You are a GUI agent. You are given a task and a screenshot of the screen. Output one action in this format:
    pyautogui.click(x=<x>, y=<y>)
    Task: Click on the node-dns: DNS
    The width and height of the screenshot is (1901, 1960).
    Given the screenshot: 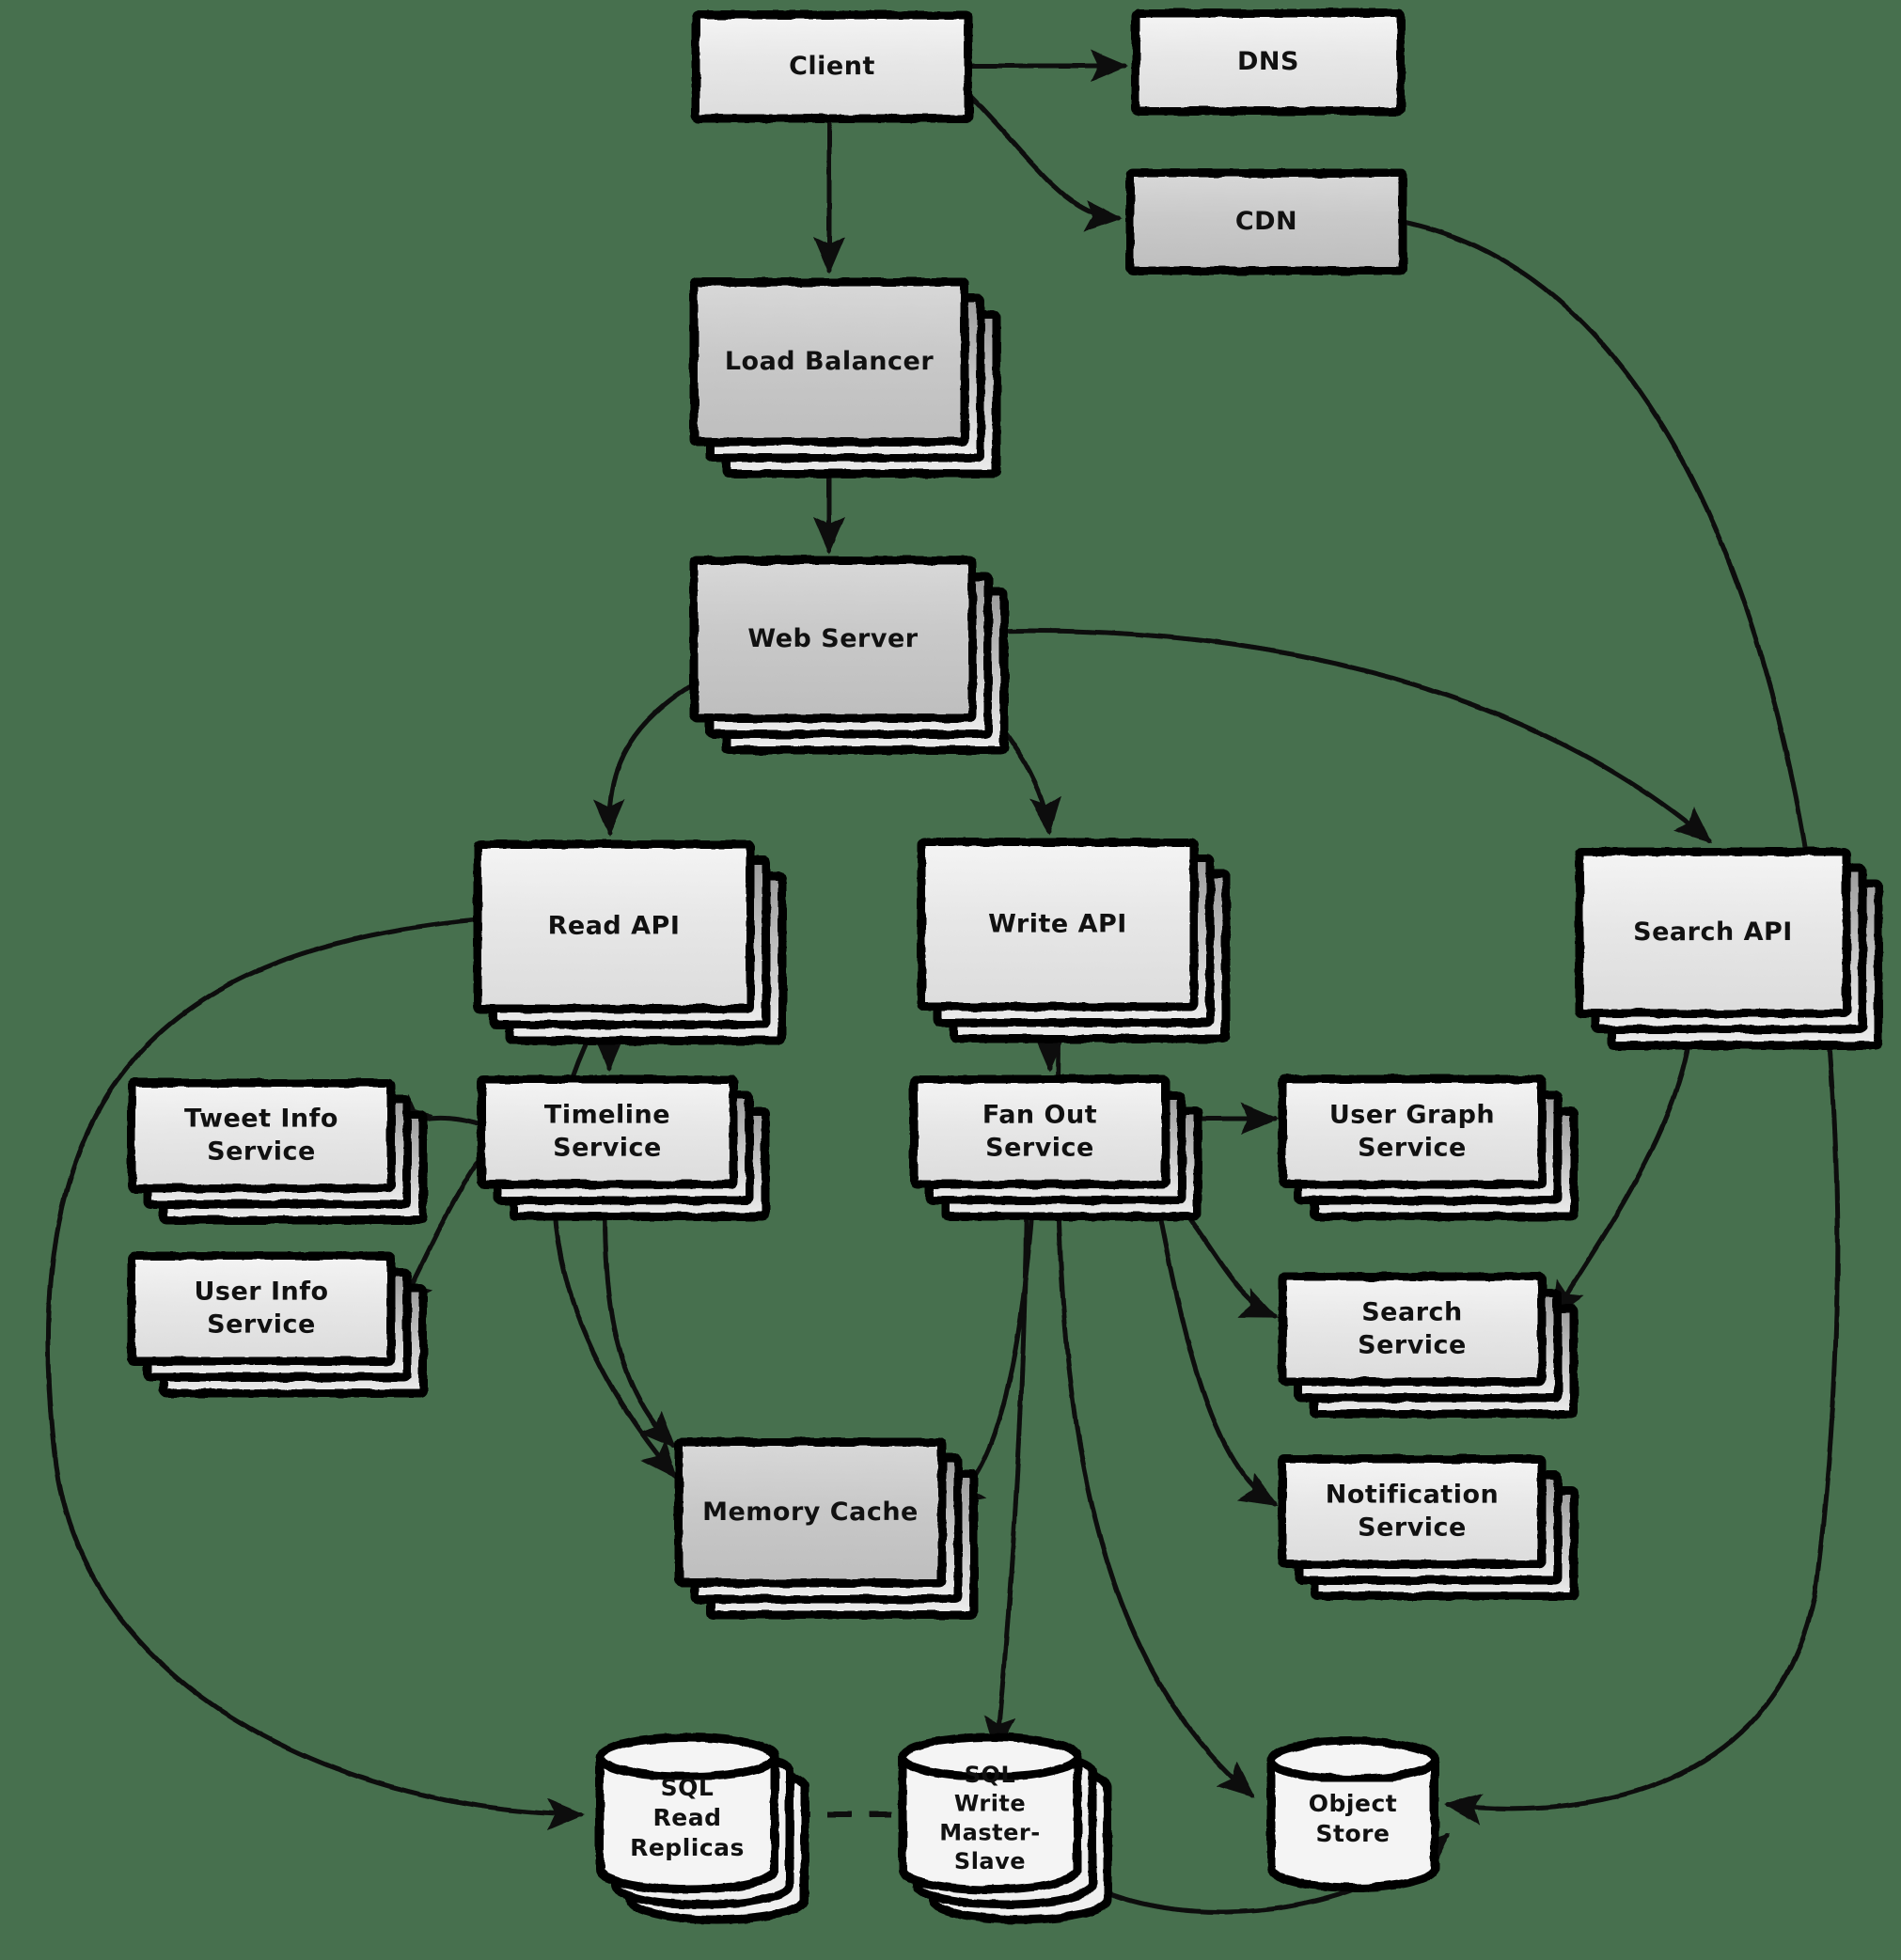 What is the action you would take?
    pyautogui.click(x=1268, y=62)
    